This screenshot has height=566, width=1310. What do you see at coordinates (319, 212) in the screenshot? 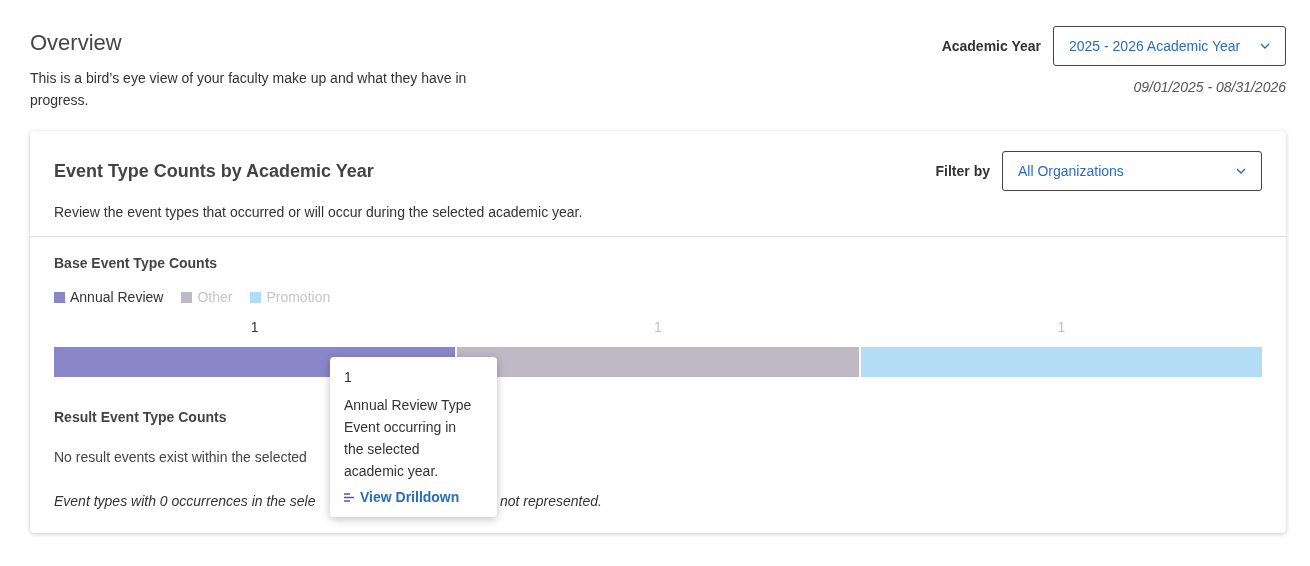
I see `card-description: Review the event types that occurred or will occur during the selected academic year.` at bounding box center [319, 212].